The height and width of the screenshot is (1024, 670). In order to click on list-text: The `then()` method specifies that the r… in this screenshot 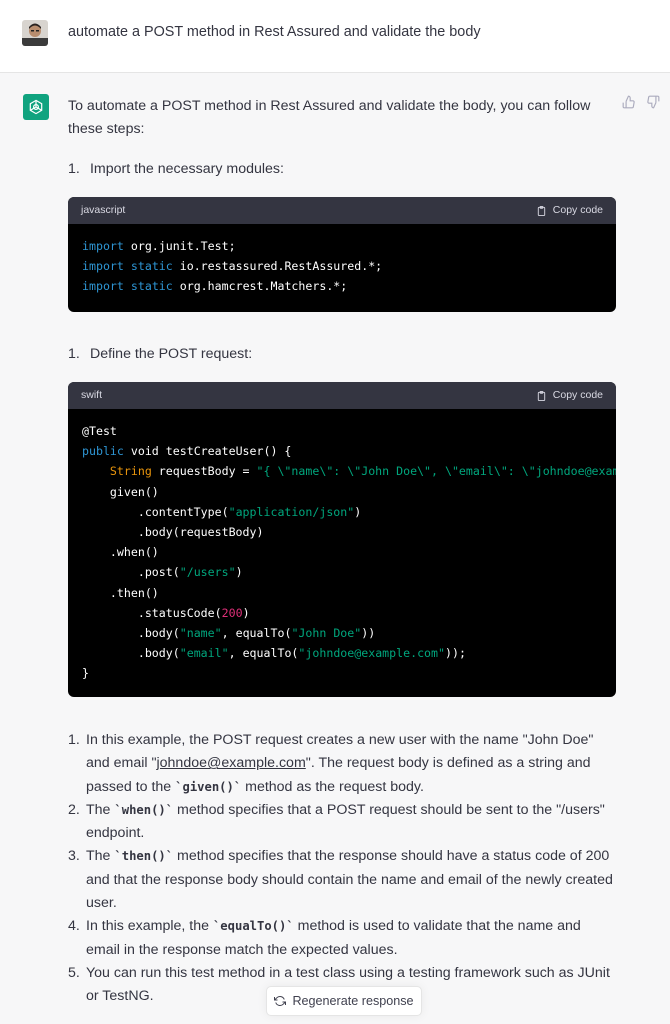, I will do `click(349, 880)`.